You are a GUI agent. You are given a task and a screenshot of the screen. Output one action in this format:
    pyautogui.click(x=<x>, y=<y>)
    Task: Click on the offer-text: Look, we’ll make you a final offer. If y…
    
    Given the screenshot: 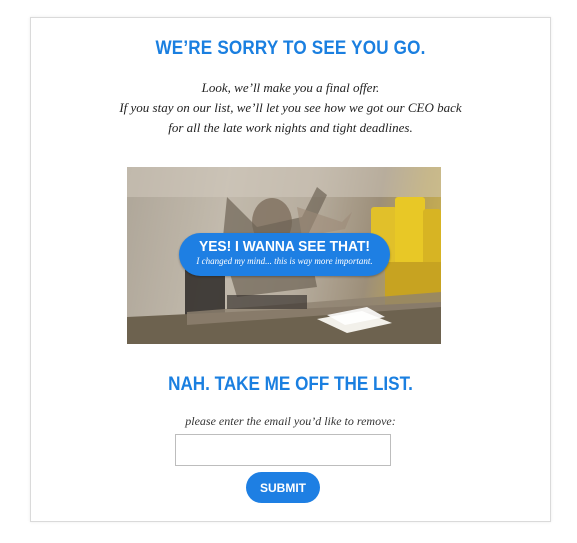 What is the action you would take?
    pyautogui.click(x=290, y=108)
    